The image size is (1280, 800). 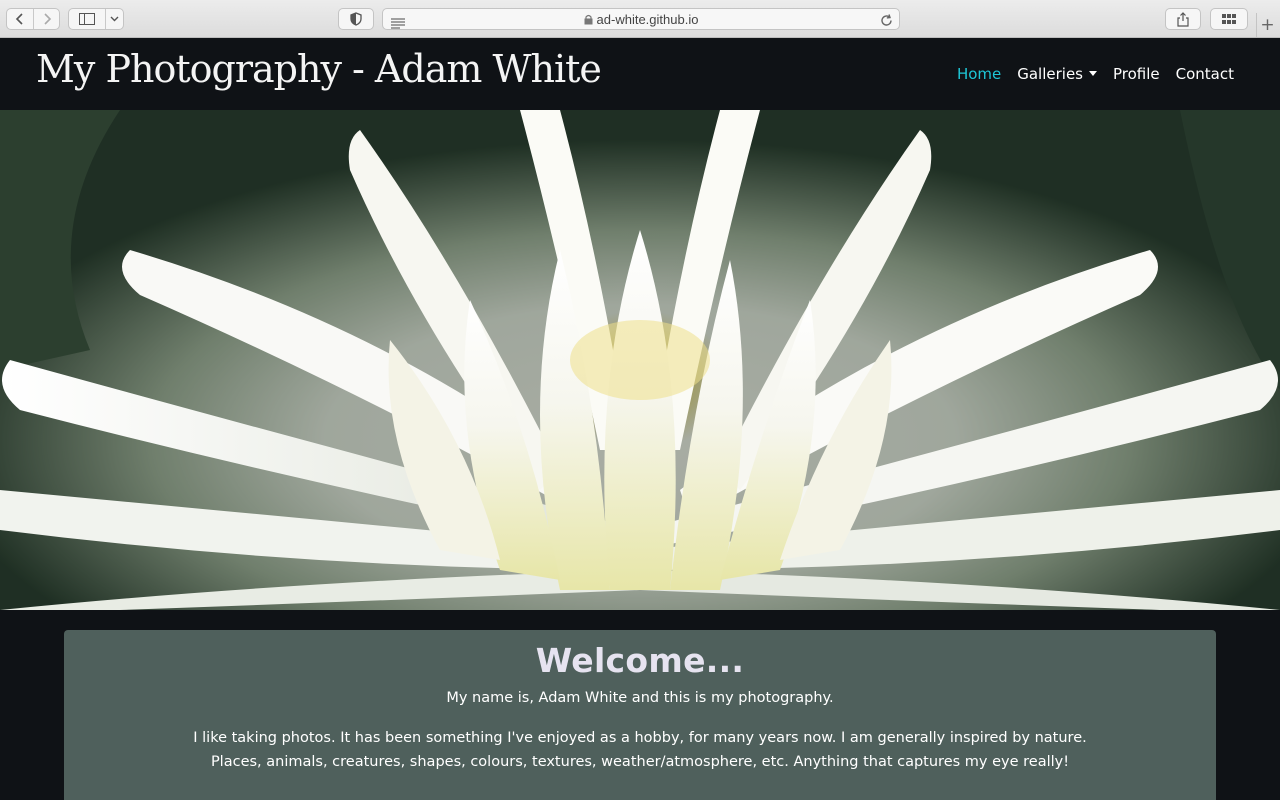 I want to click on nav-galleries-dropdown: Galleries, so click(x=1057, y=74).